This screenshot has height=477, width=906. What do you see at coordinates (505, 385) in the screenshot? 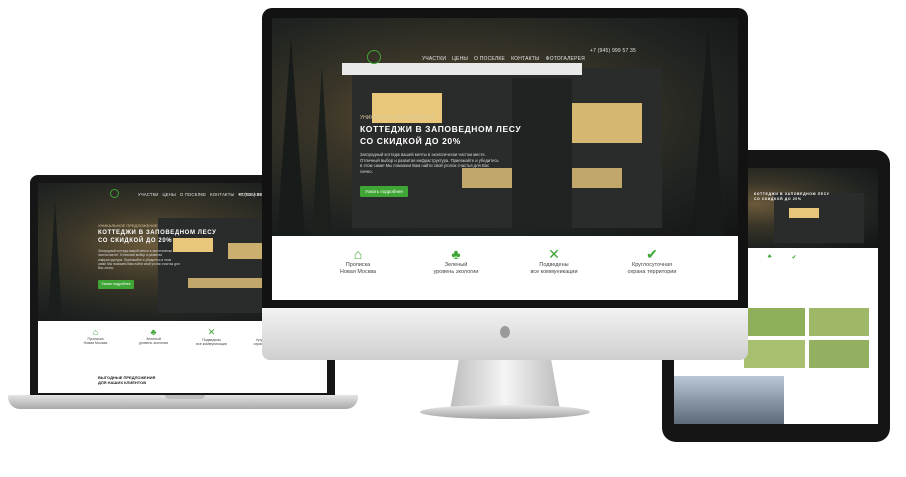
I see `monitor-stand` at bounding box center [505, 385].